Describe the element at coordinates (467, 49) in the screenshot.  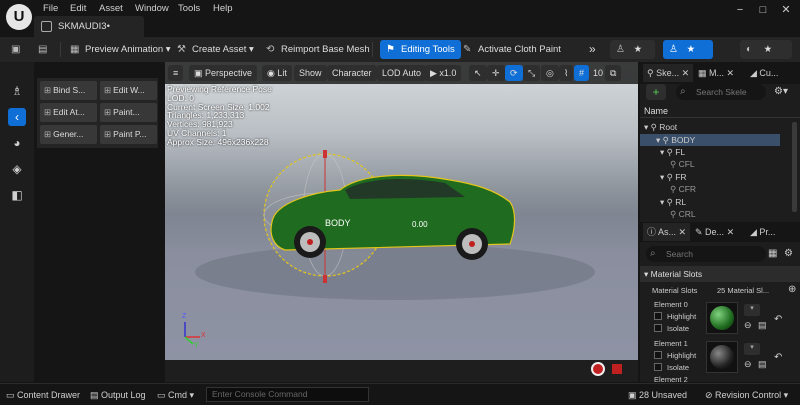
I see `brush-icon: ✎` at that location.